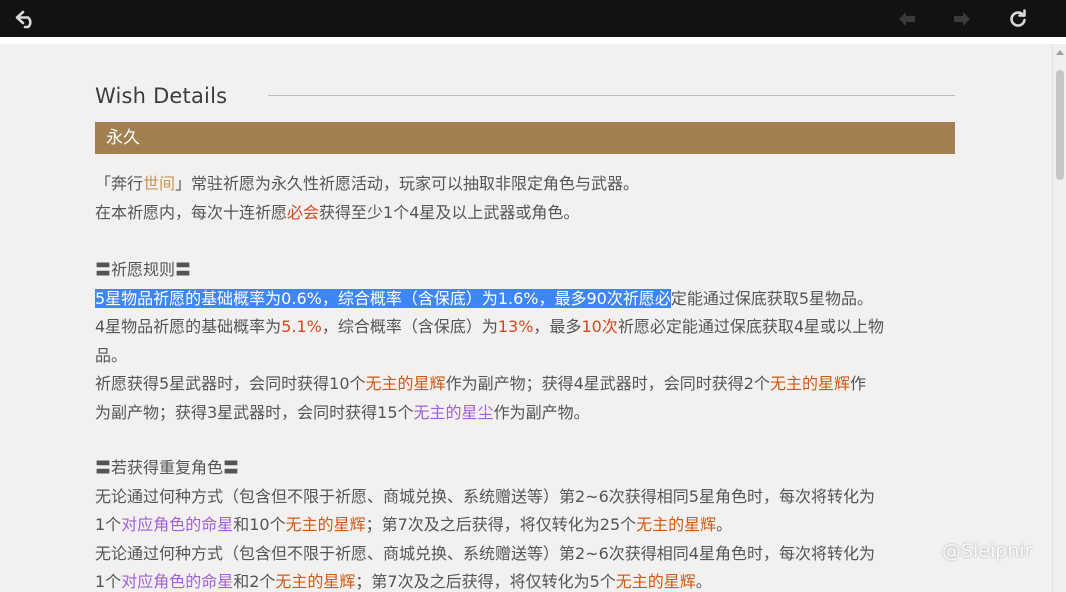 The image size is (1066, 592). What do you see at coordinates (501, 524) in the screenshot?
I see `text: ；第7次及之后获得，将仅转化为25个` at bounding box center [501, 524].